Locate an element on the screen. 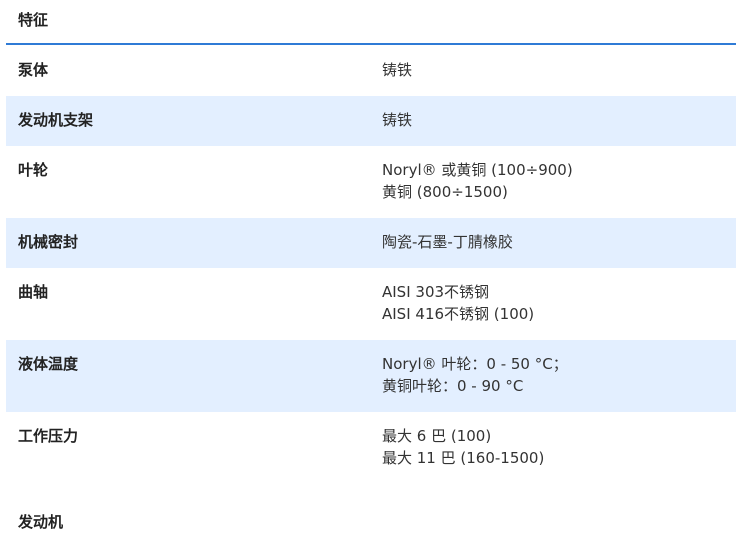 Image resolution: width=744 pixels, height=534 pixels. spec-row-pump-body: 泵体 铸铁 is located at coordinates (371, 71).